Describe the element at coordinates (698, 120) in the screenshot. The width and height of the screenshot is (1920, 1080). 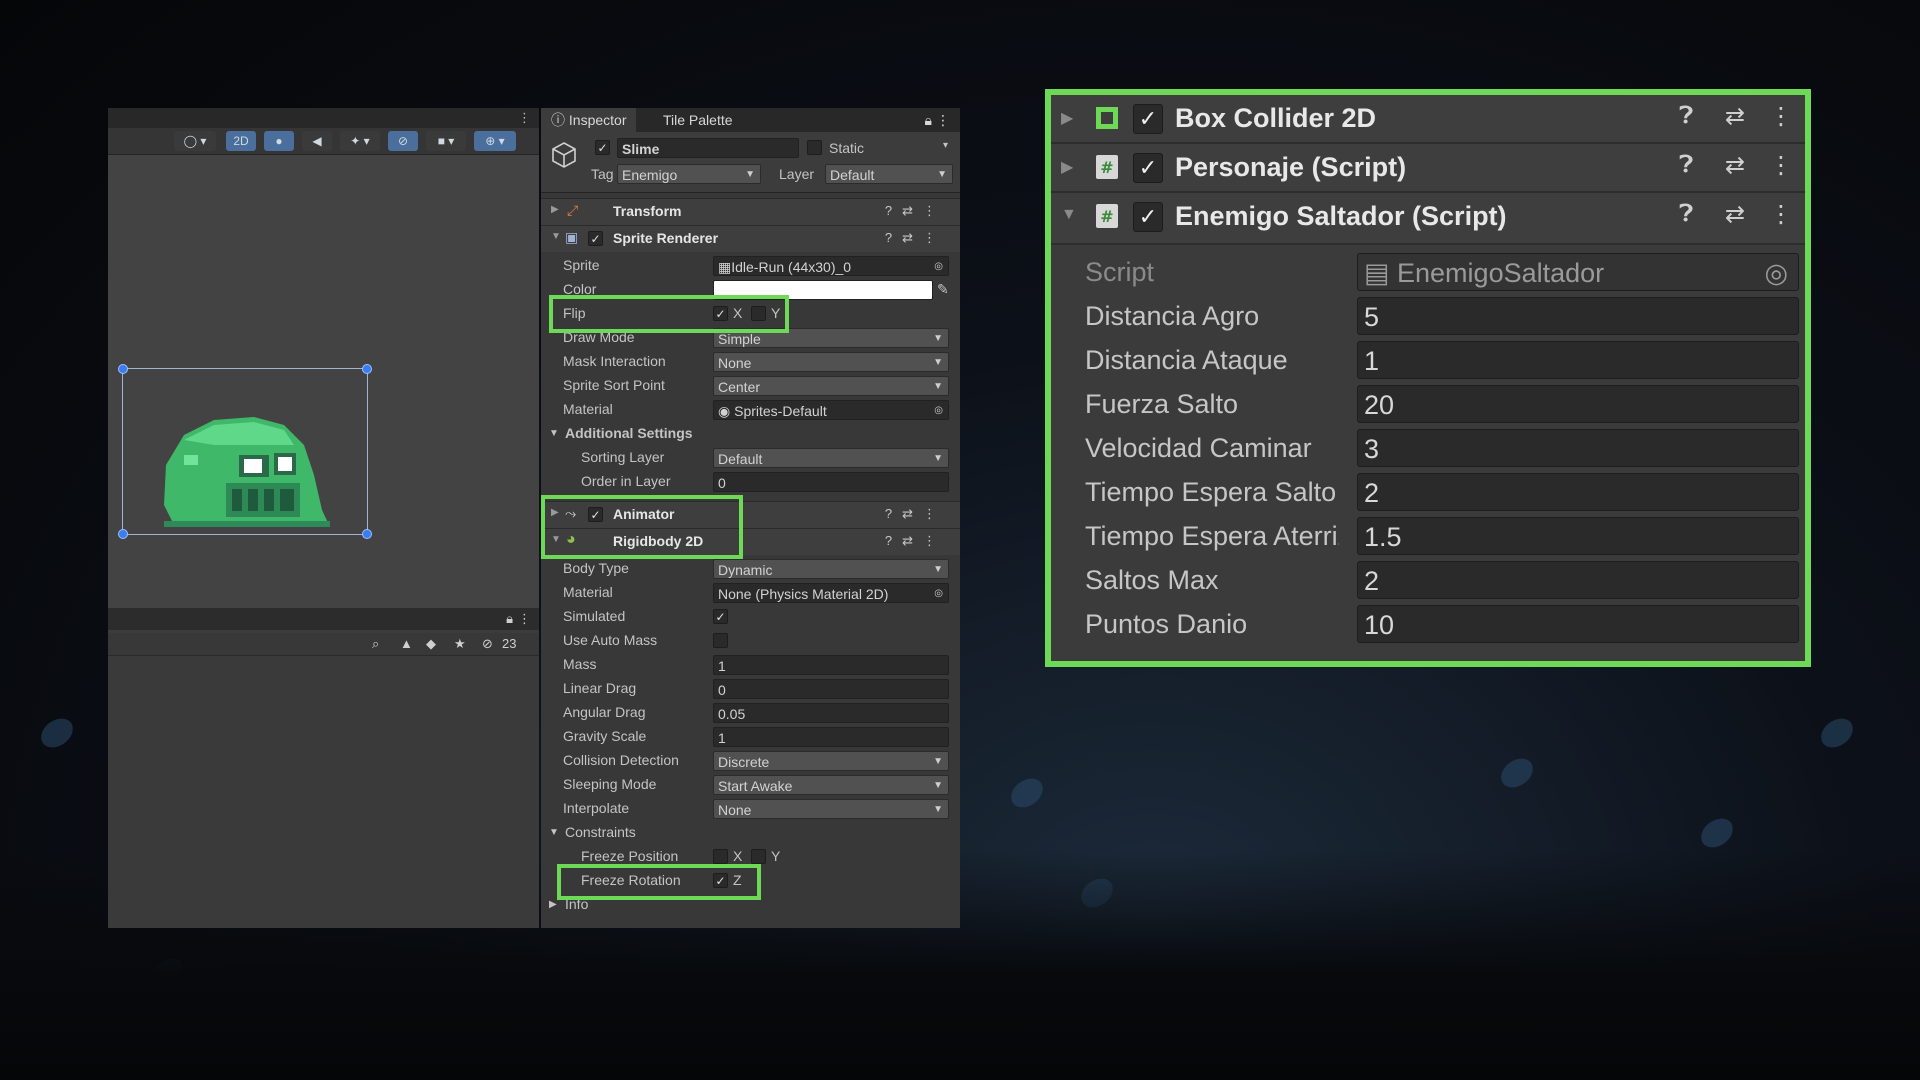
I see `tab-tile-palette: Tile Palette` at that location.